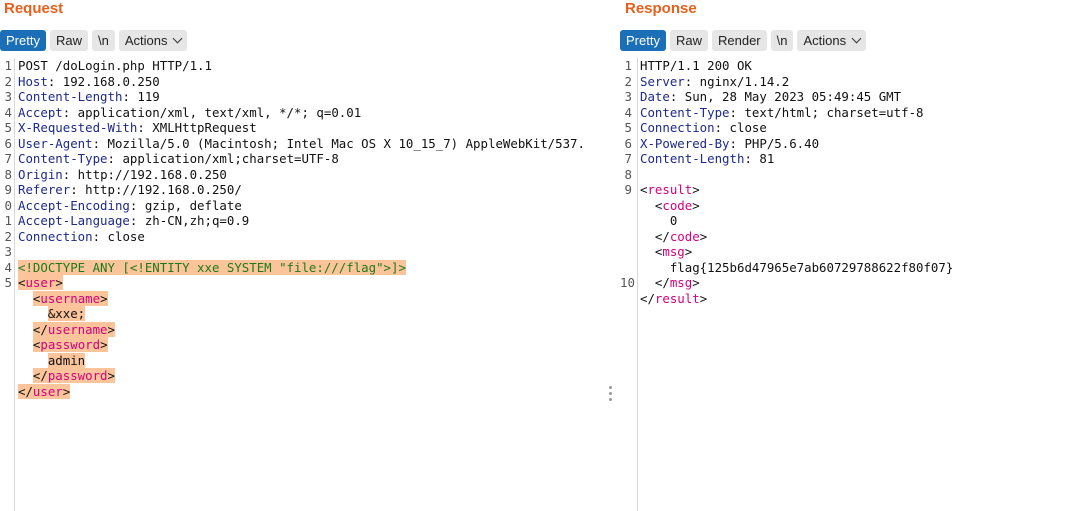 Image resolution: width=1080 pixels, height=511 pixels. Describe the element at coordinates (74, 220) in the screenshot. I see `header-key: Accept-Language` at that location.